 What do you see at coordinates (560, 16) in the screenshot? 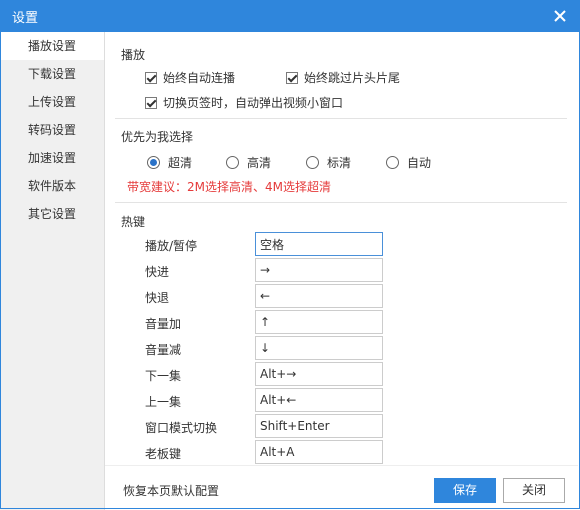
I see `close-icon` at bounding box center [560, 16].